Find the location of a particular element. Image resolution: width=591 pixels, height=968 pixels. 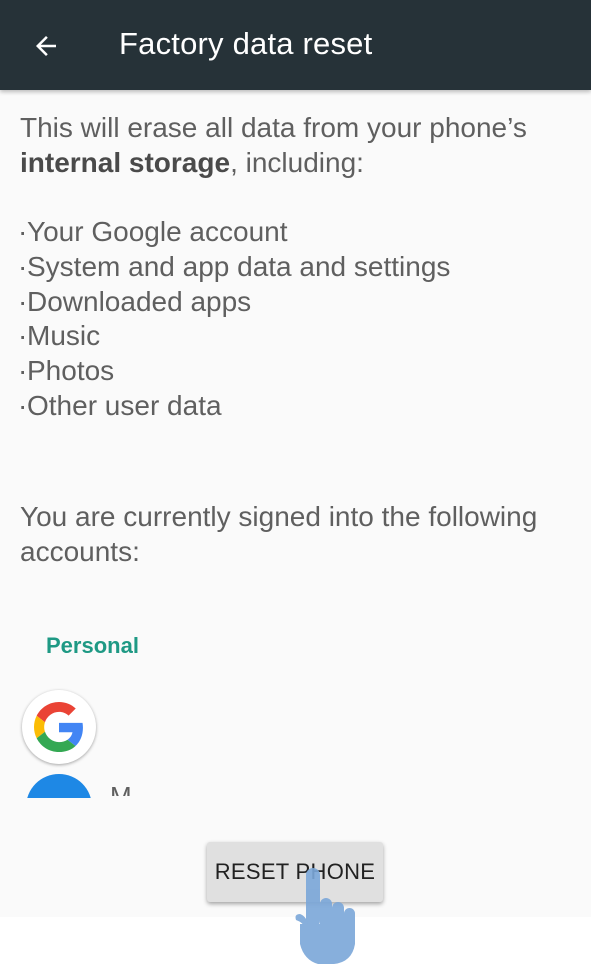

list-item: ·Other user data is located at coordinates (120, 405).